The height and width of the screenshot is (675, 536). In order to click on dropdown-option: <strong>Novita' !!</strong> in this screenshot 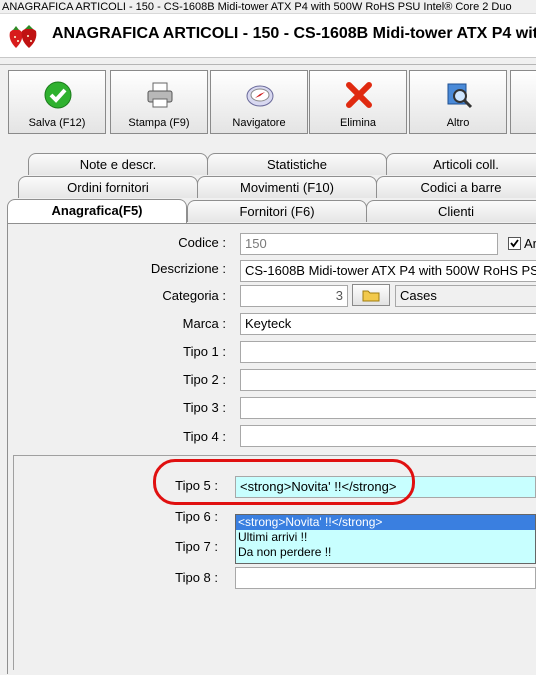, I will do `click(385, 522)`.